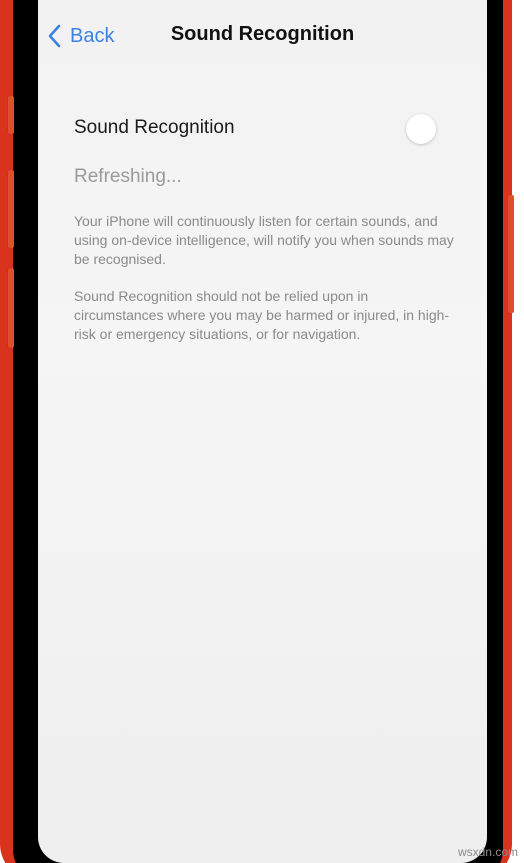 The image size is (524, 863). I want to click on watermark: wsxdn.com, so click(487, 852).